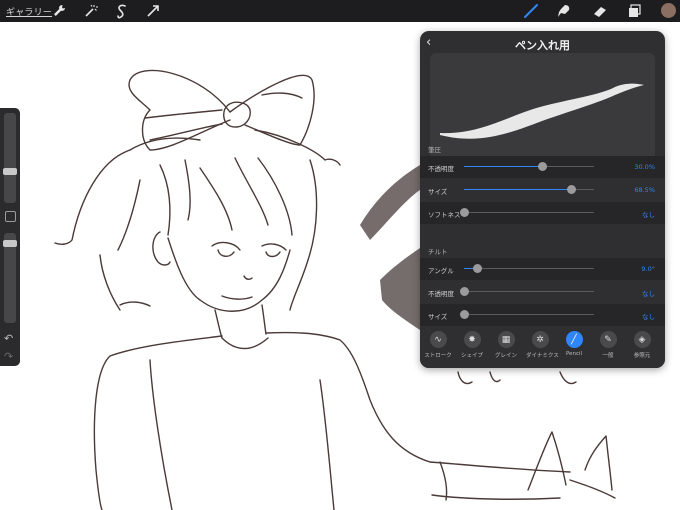 The height and width of the screenshot is (510, 680). What do you see at coordinates (438, 356) in the screenshot?
I see `tab-label: ストローク` at bounding box center [438, 356].